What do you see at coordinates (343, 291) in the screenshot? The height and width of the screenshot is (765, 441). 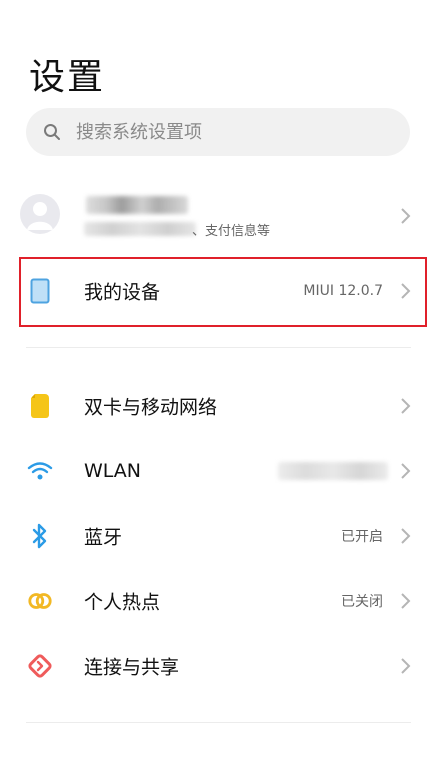 I see `miui-version: MIUI 12.0.7` at bounding box center [343, 291].